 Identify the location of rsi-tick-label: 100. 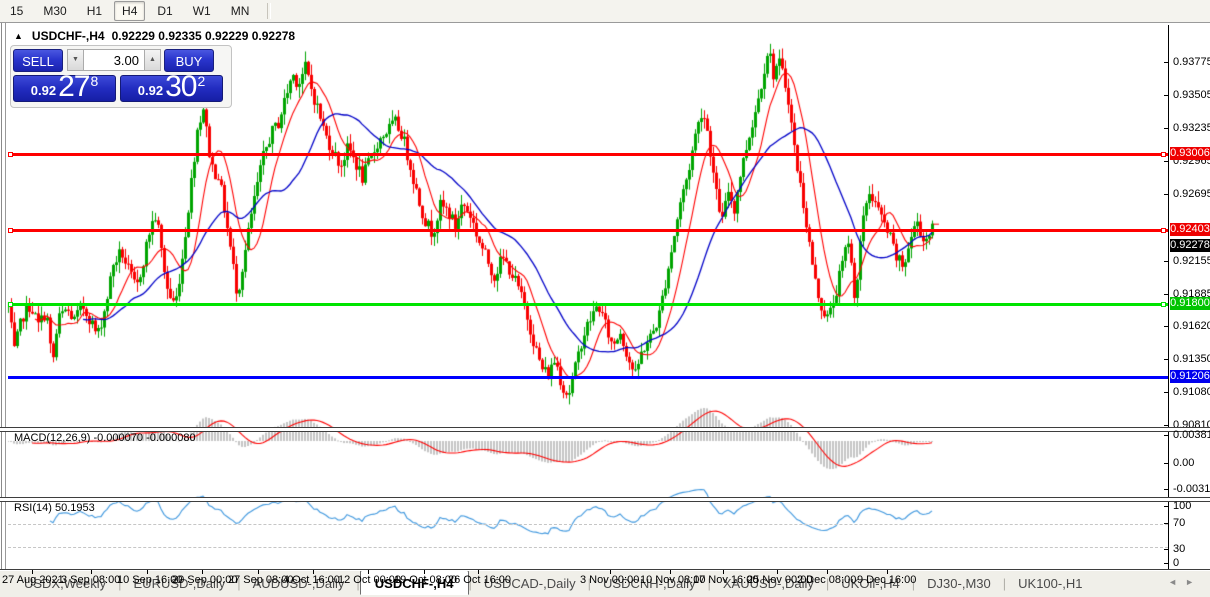
(1182, 506).